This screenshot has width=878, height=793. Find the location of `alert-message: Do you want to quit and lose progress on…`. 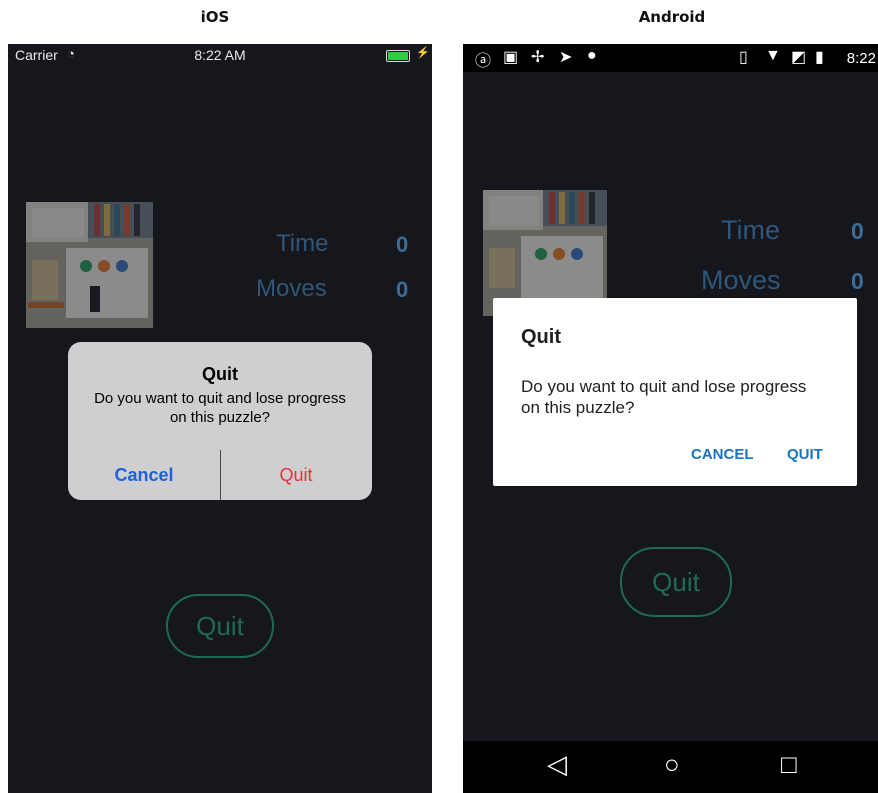

alert-message: Do you want to quit and lose progress on… is located at coordinates (220, 408).